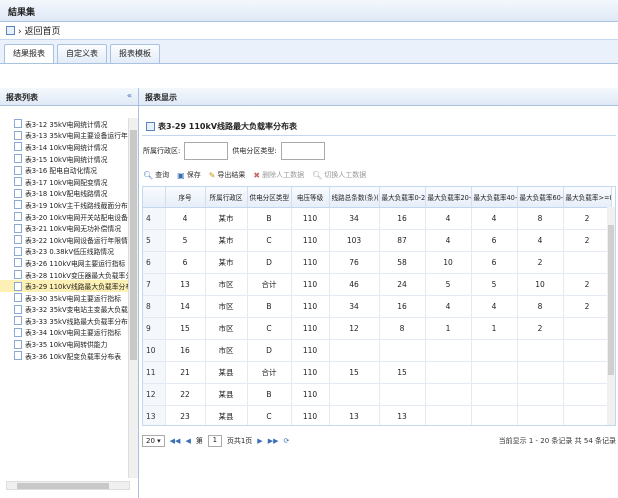 The height and width of the screenshot is (498, 618). What do you see at coordinates (64, 194) in the screenshot?
I see `report-tree-item: 表3-18 10kV配电线路情况` at bounding box center [64, 194].